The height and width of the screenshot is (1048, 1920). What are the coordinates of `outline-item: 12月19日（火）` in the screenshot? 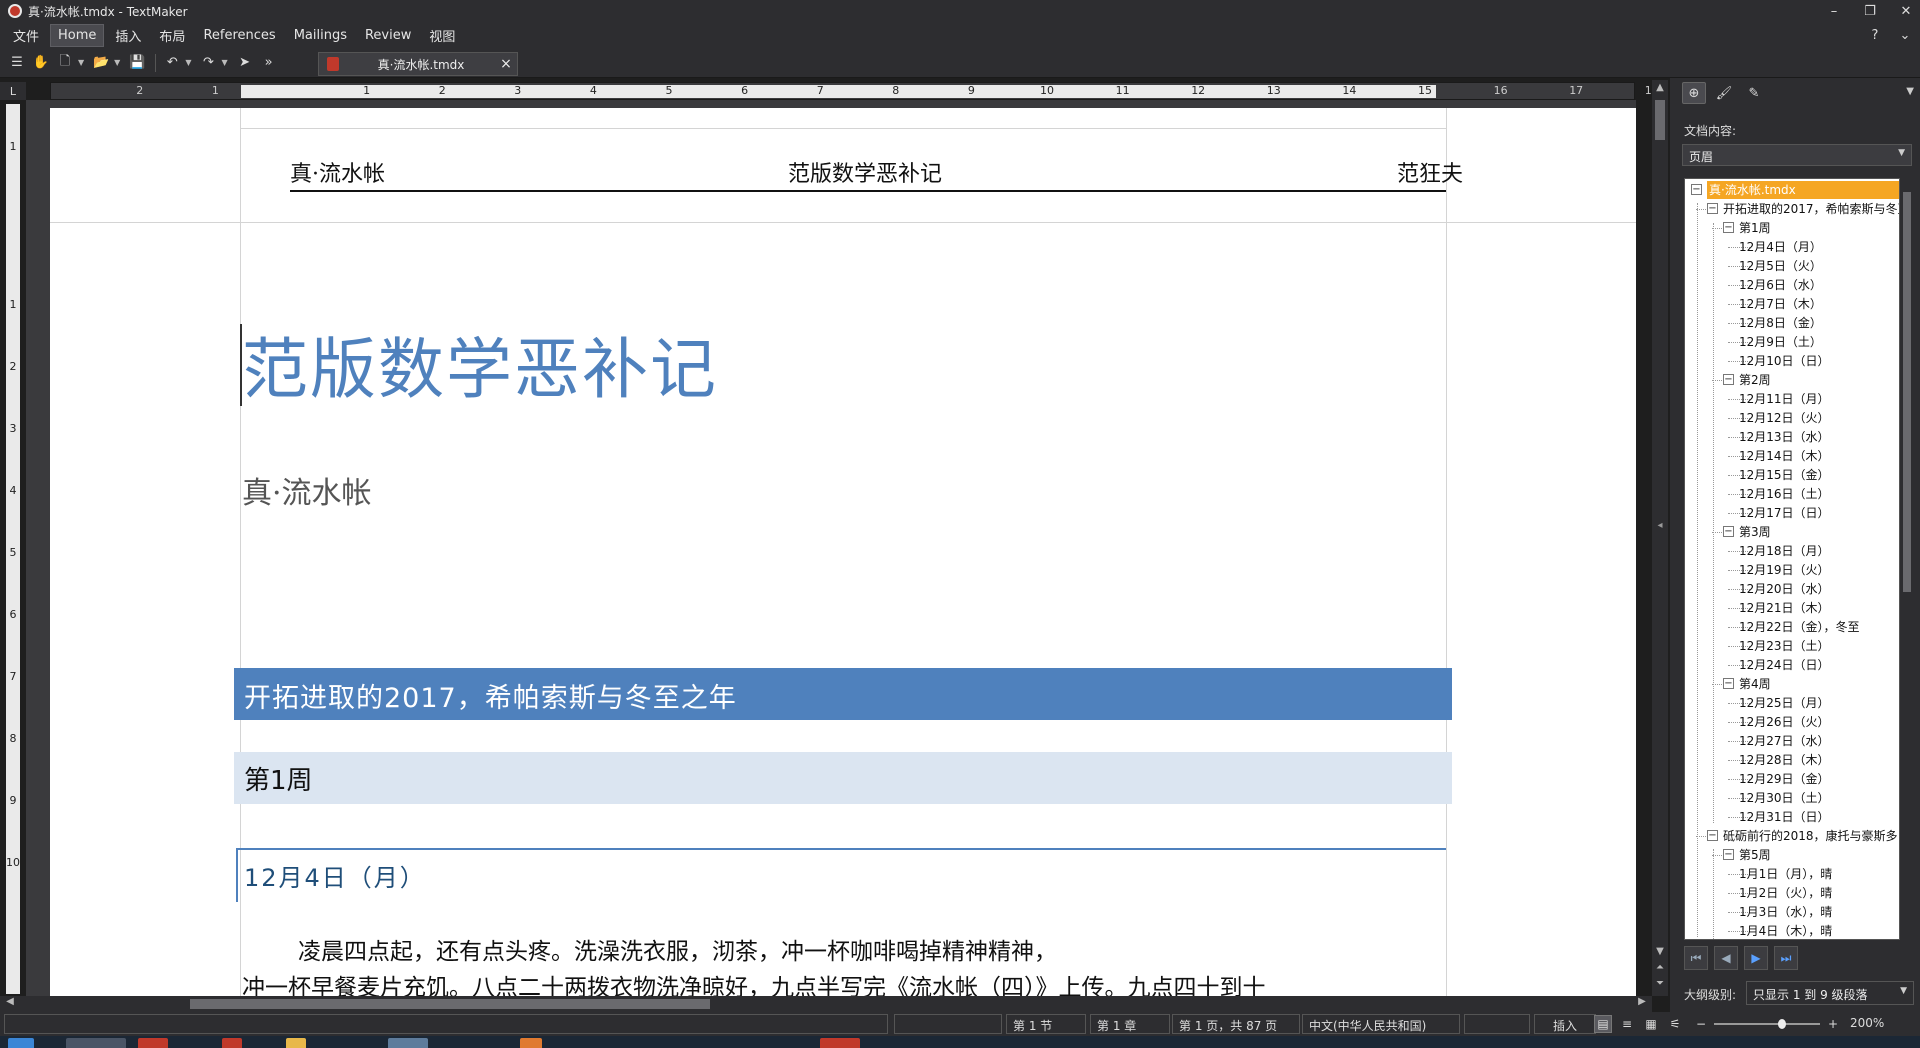 It's located at (1784, 570).